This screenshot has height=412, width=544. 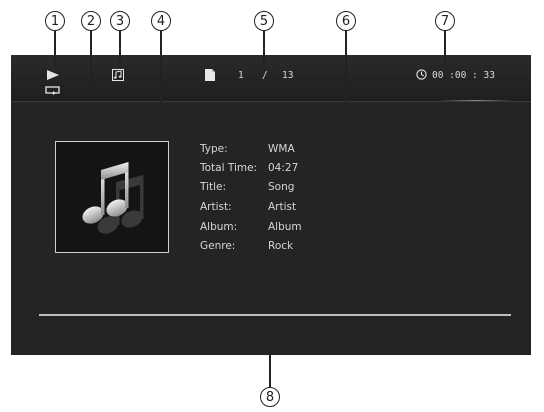 What do you see at coordinates (218, 246) in the screenshot?
I see `genre-label: Genre:` at bounding box center [218, 246].